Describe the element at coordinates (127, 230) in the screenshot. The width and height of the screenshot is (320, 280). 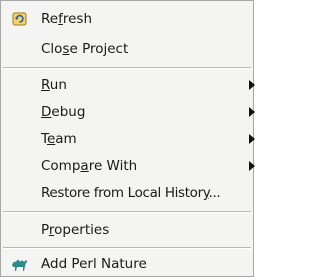
I see `menu-item-properties: Properties` at that location.